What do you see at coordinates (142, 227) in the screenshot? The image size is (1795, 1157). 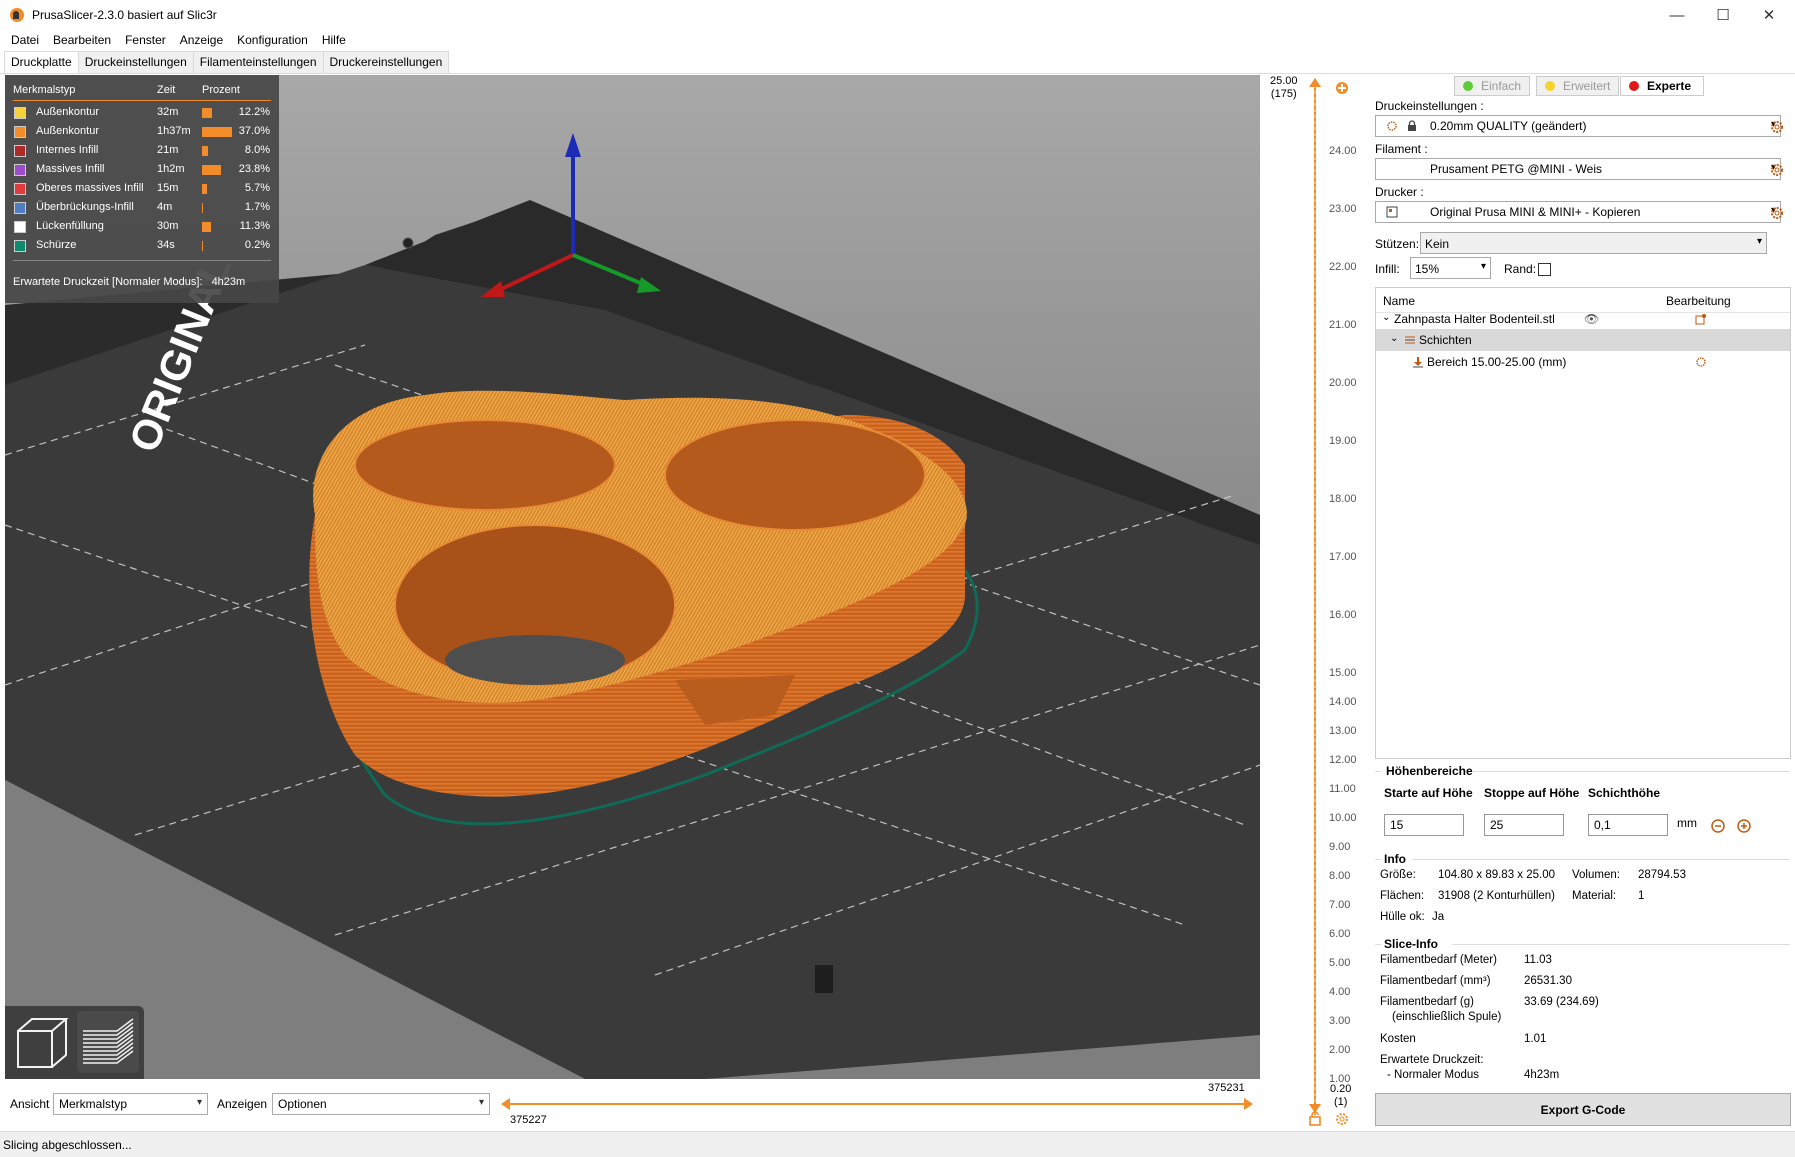 I see `legend-row: Lückenfüllung 30m 11.3%` at bounding box center [142, 227].